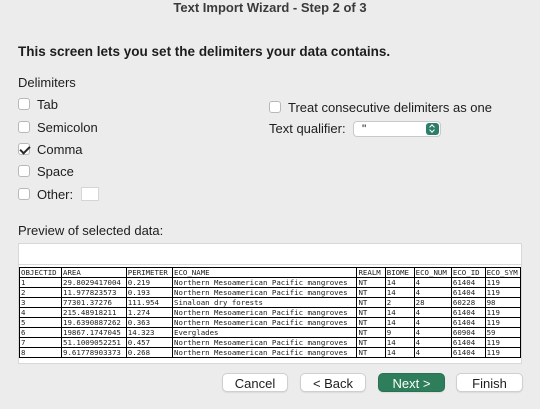  I want to click on text-qualifier-label: Text qualifier:, so click(307, 128).